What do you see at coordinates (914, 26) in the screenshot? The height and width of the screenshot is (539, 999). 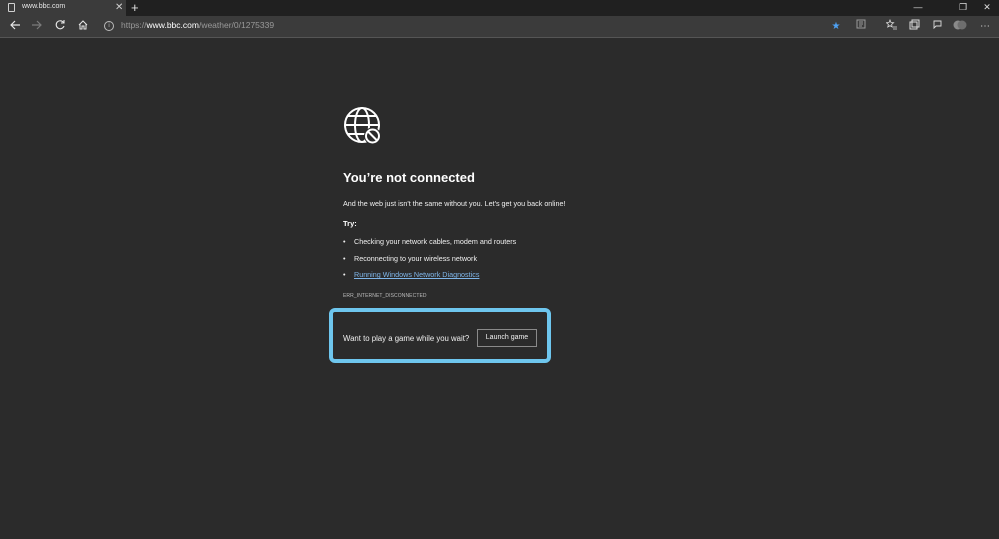 I see `collections-icon` at bounding box center [914, 26].